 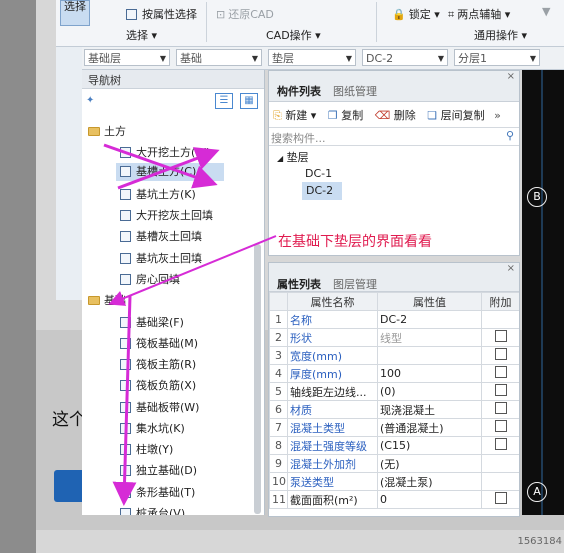 What do you see at coordinates (318, 173) in the screenshot?
I see `tree-node-dc1: DC-1` at bounding box center [318, 173].